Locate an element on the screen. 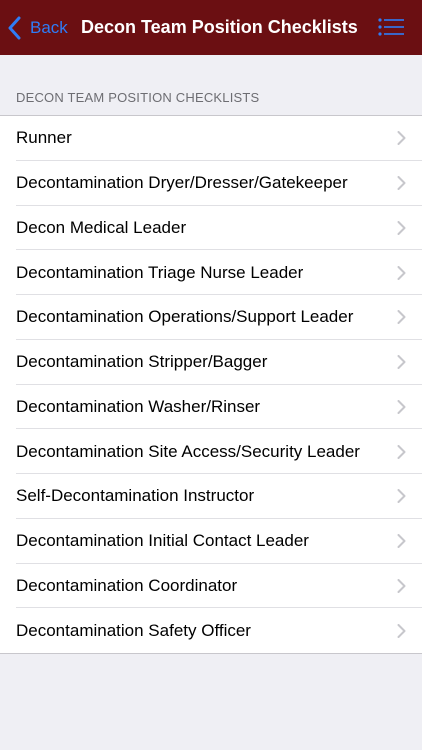  list-item: Decontamination Safety Officer is located at coordinates (211, 630).